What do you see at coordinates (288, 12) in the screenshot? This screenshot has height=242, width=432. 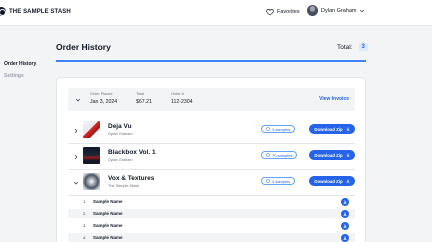 I see `favorites-label: Favorites` at bounding box center [288, 12].